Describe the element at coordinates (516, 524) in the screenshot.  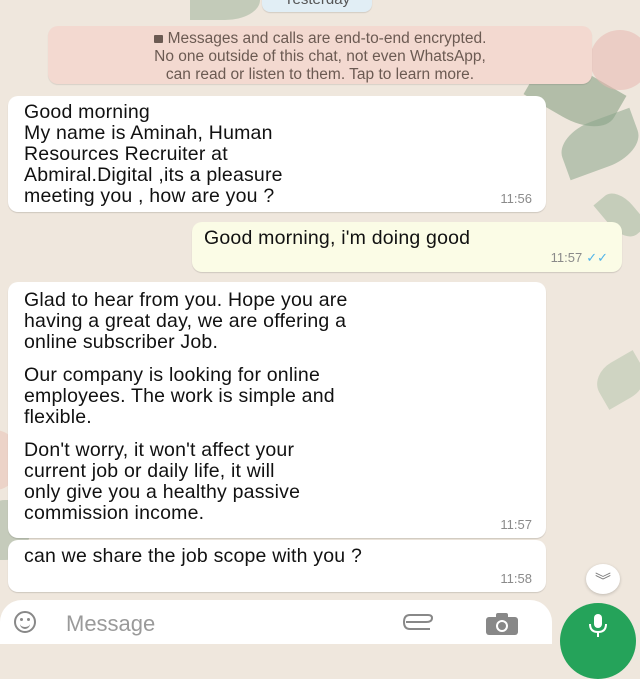
I see `message-time: 11:57` at that location.